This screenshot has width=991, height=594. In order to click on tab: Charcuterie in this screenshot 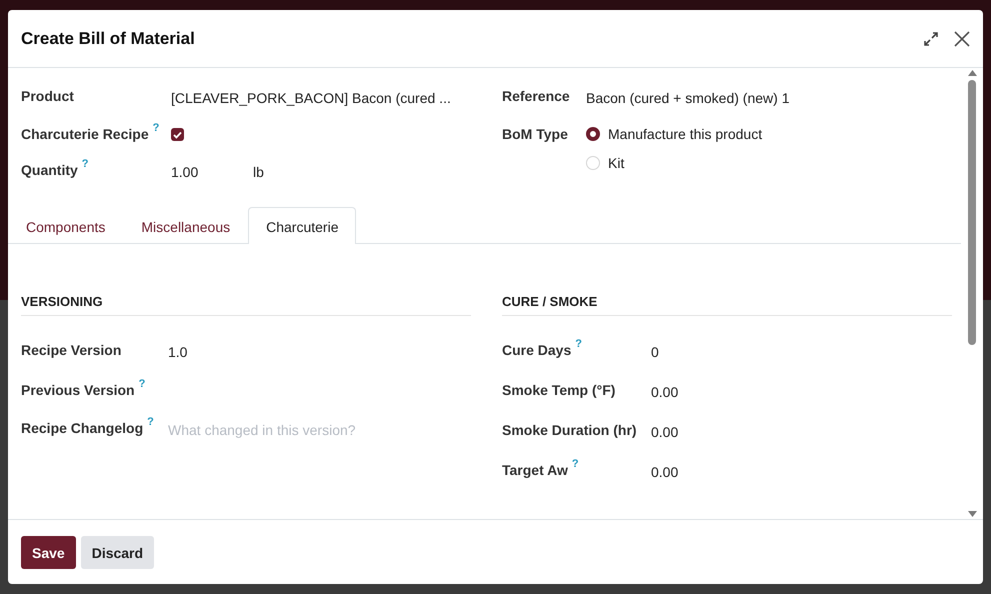, I will do `click(302, 225)`.